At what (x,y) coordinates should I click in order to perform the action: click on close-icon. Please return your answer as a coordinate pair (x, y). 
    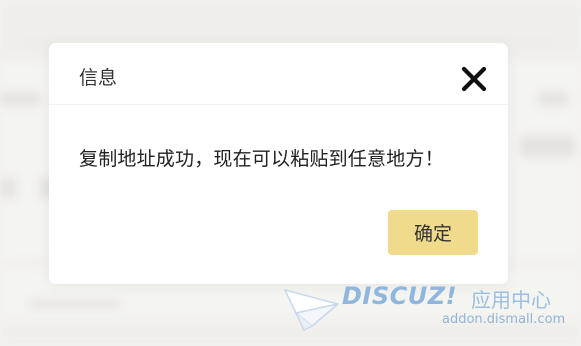
    Looking at the image, I should click on (474, 79).